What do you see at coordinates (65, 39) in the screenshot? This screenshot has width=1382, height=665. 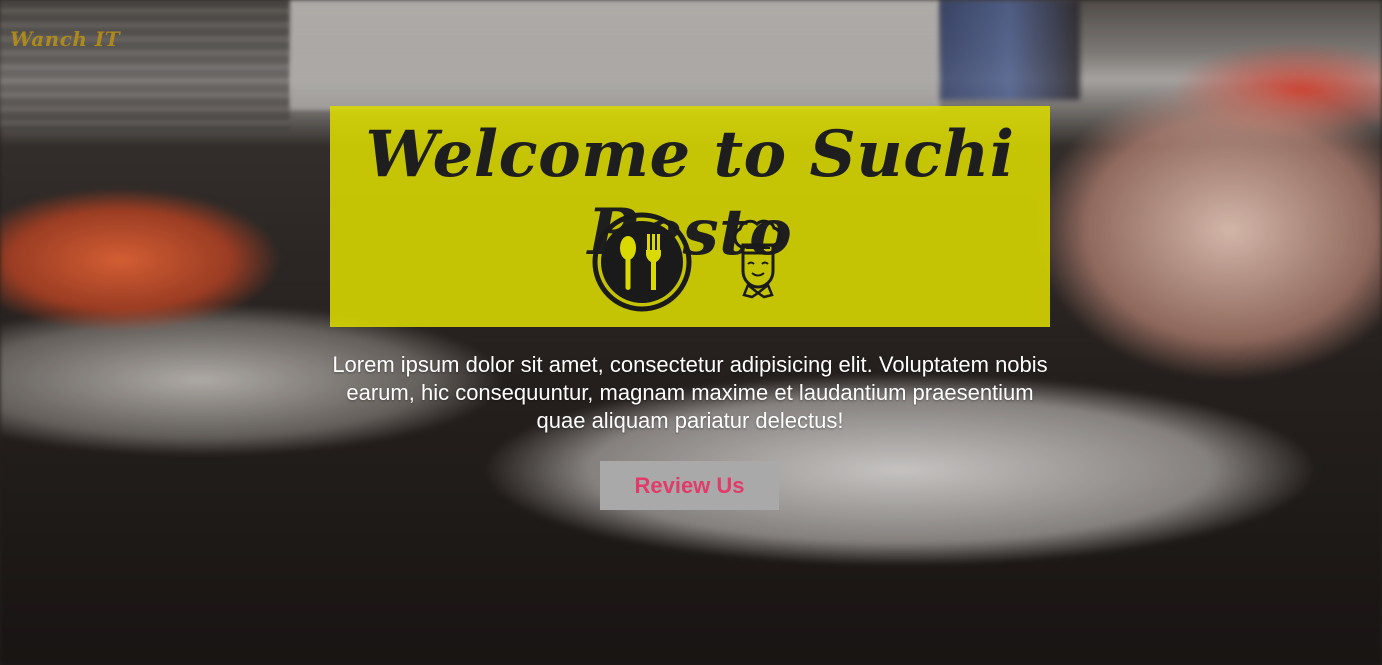 I see `brand-logo: Wanch IT` at bounding box center [65, 39].